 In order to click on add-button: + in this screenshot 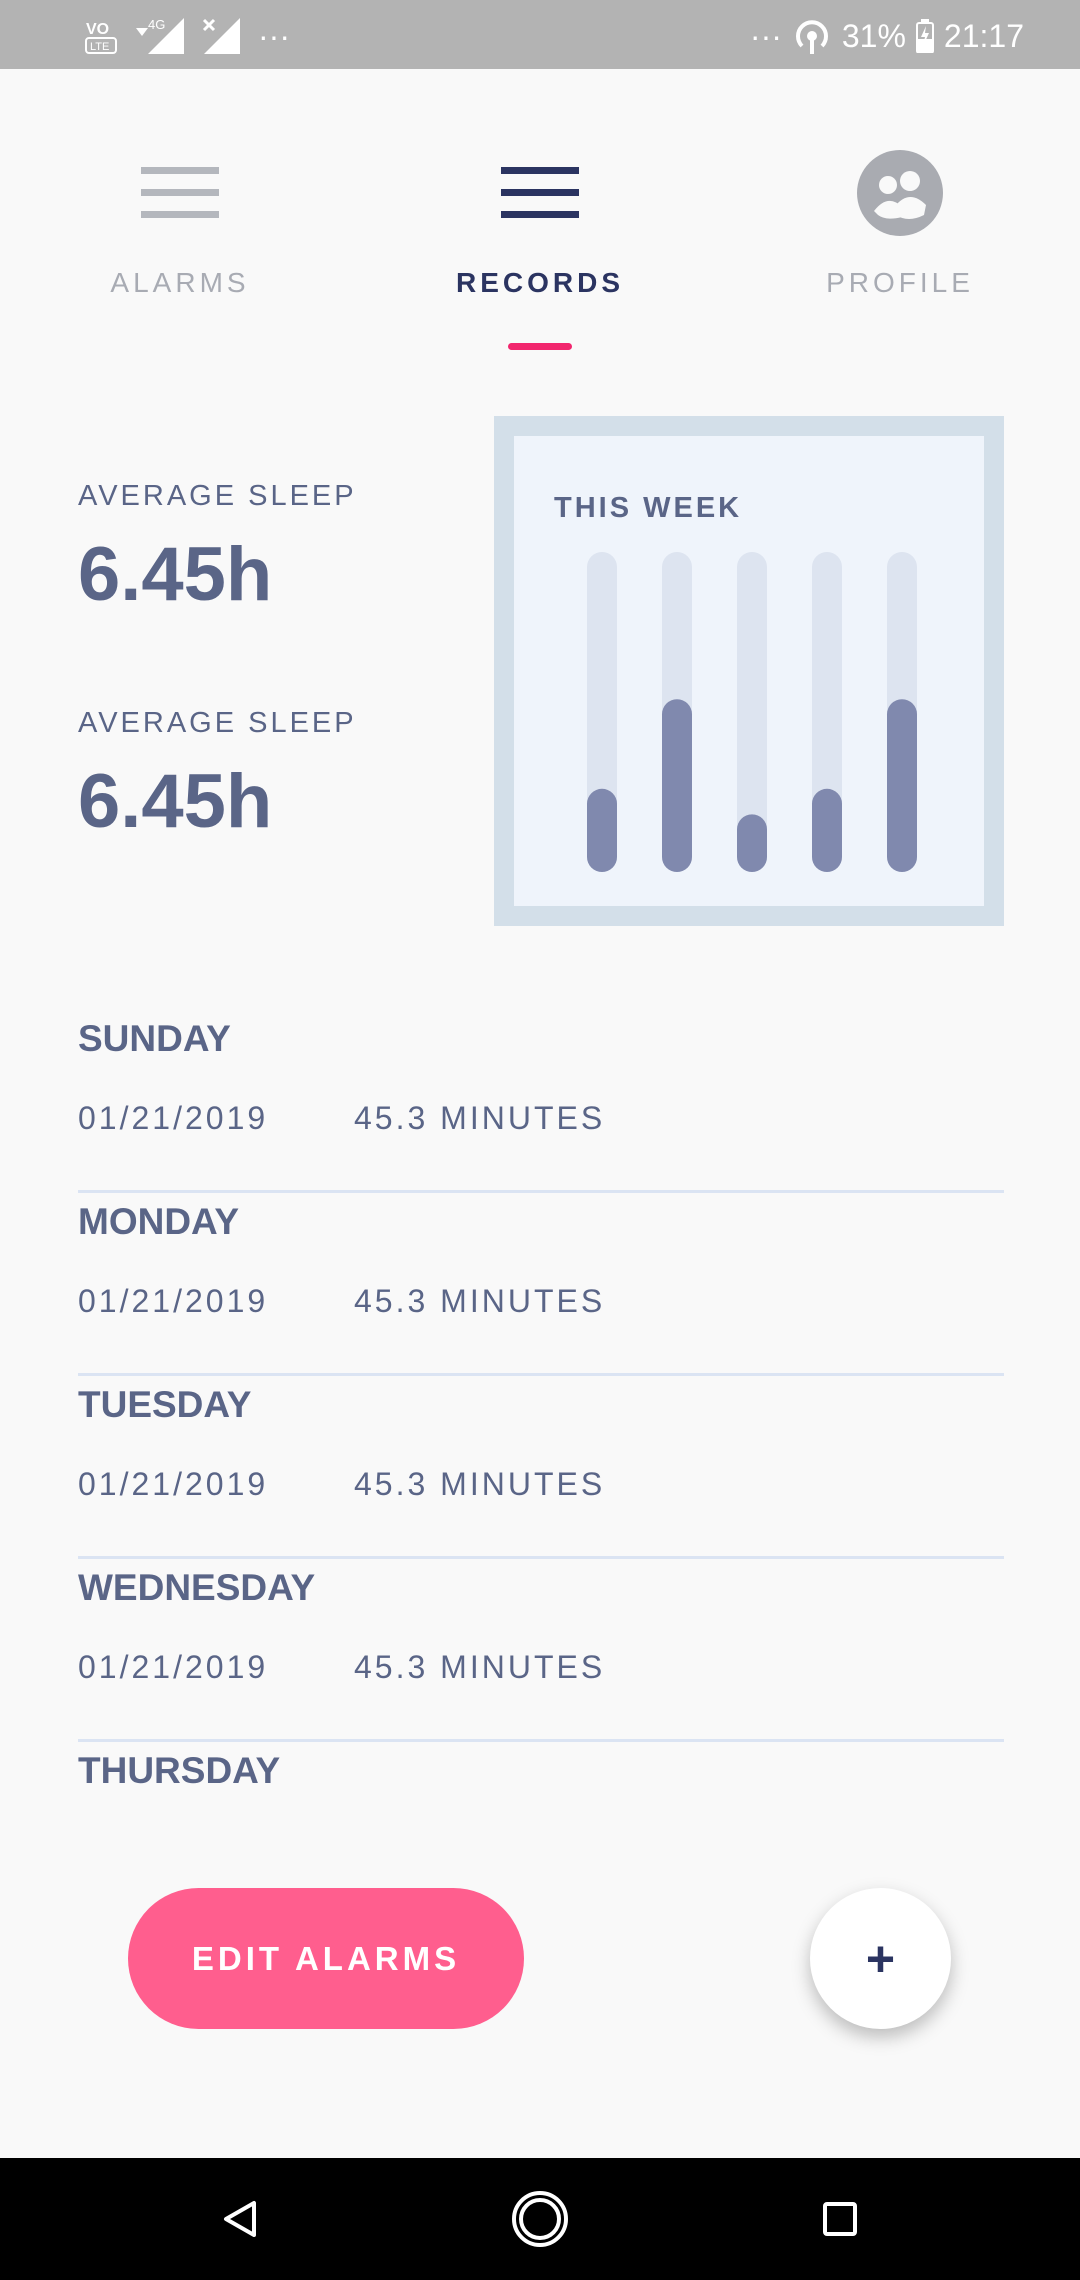, I will do `click(880, 1958)`.